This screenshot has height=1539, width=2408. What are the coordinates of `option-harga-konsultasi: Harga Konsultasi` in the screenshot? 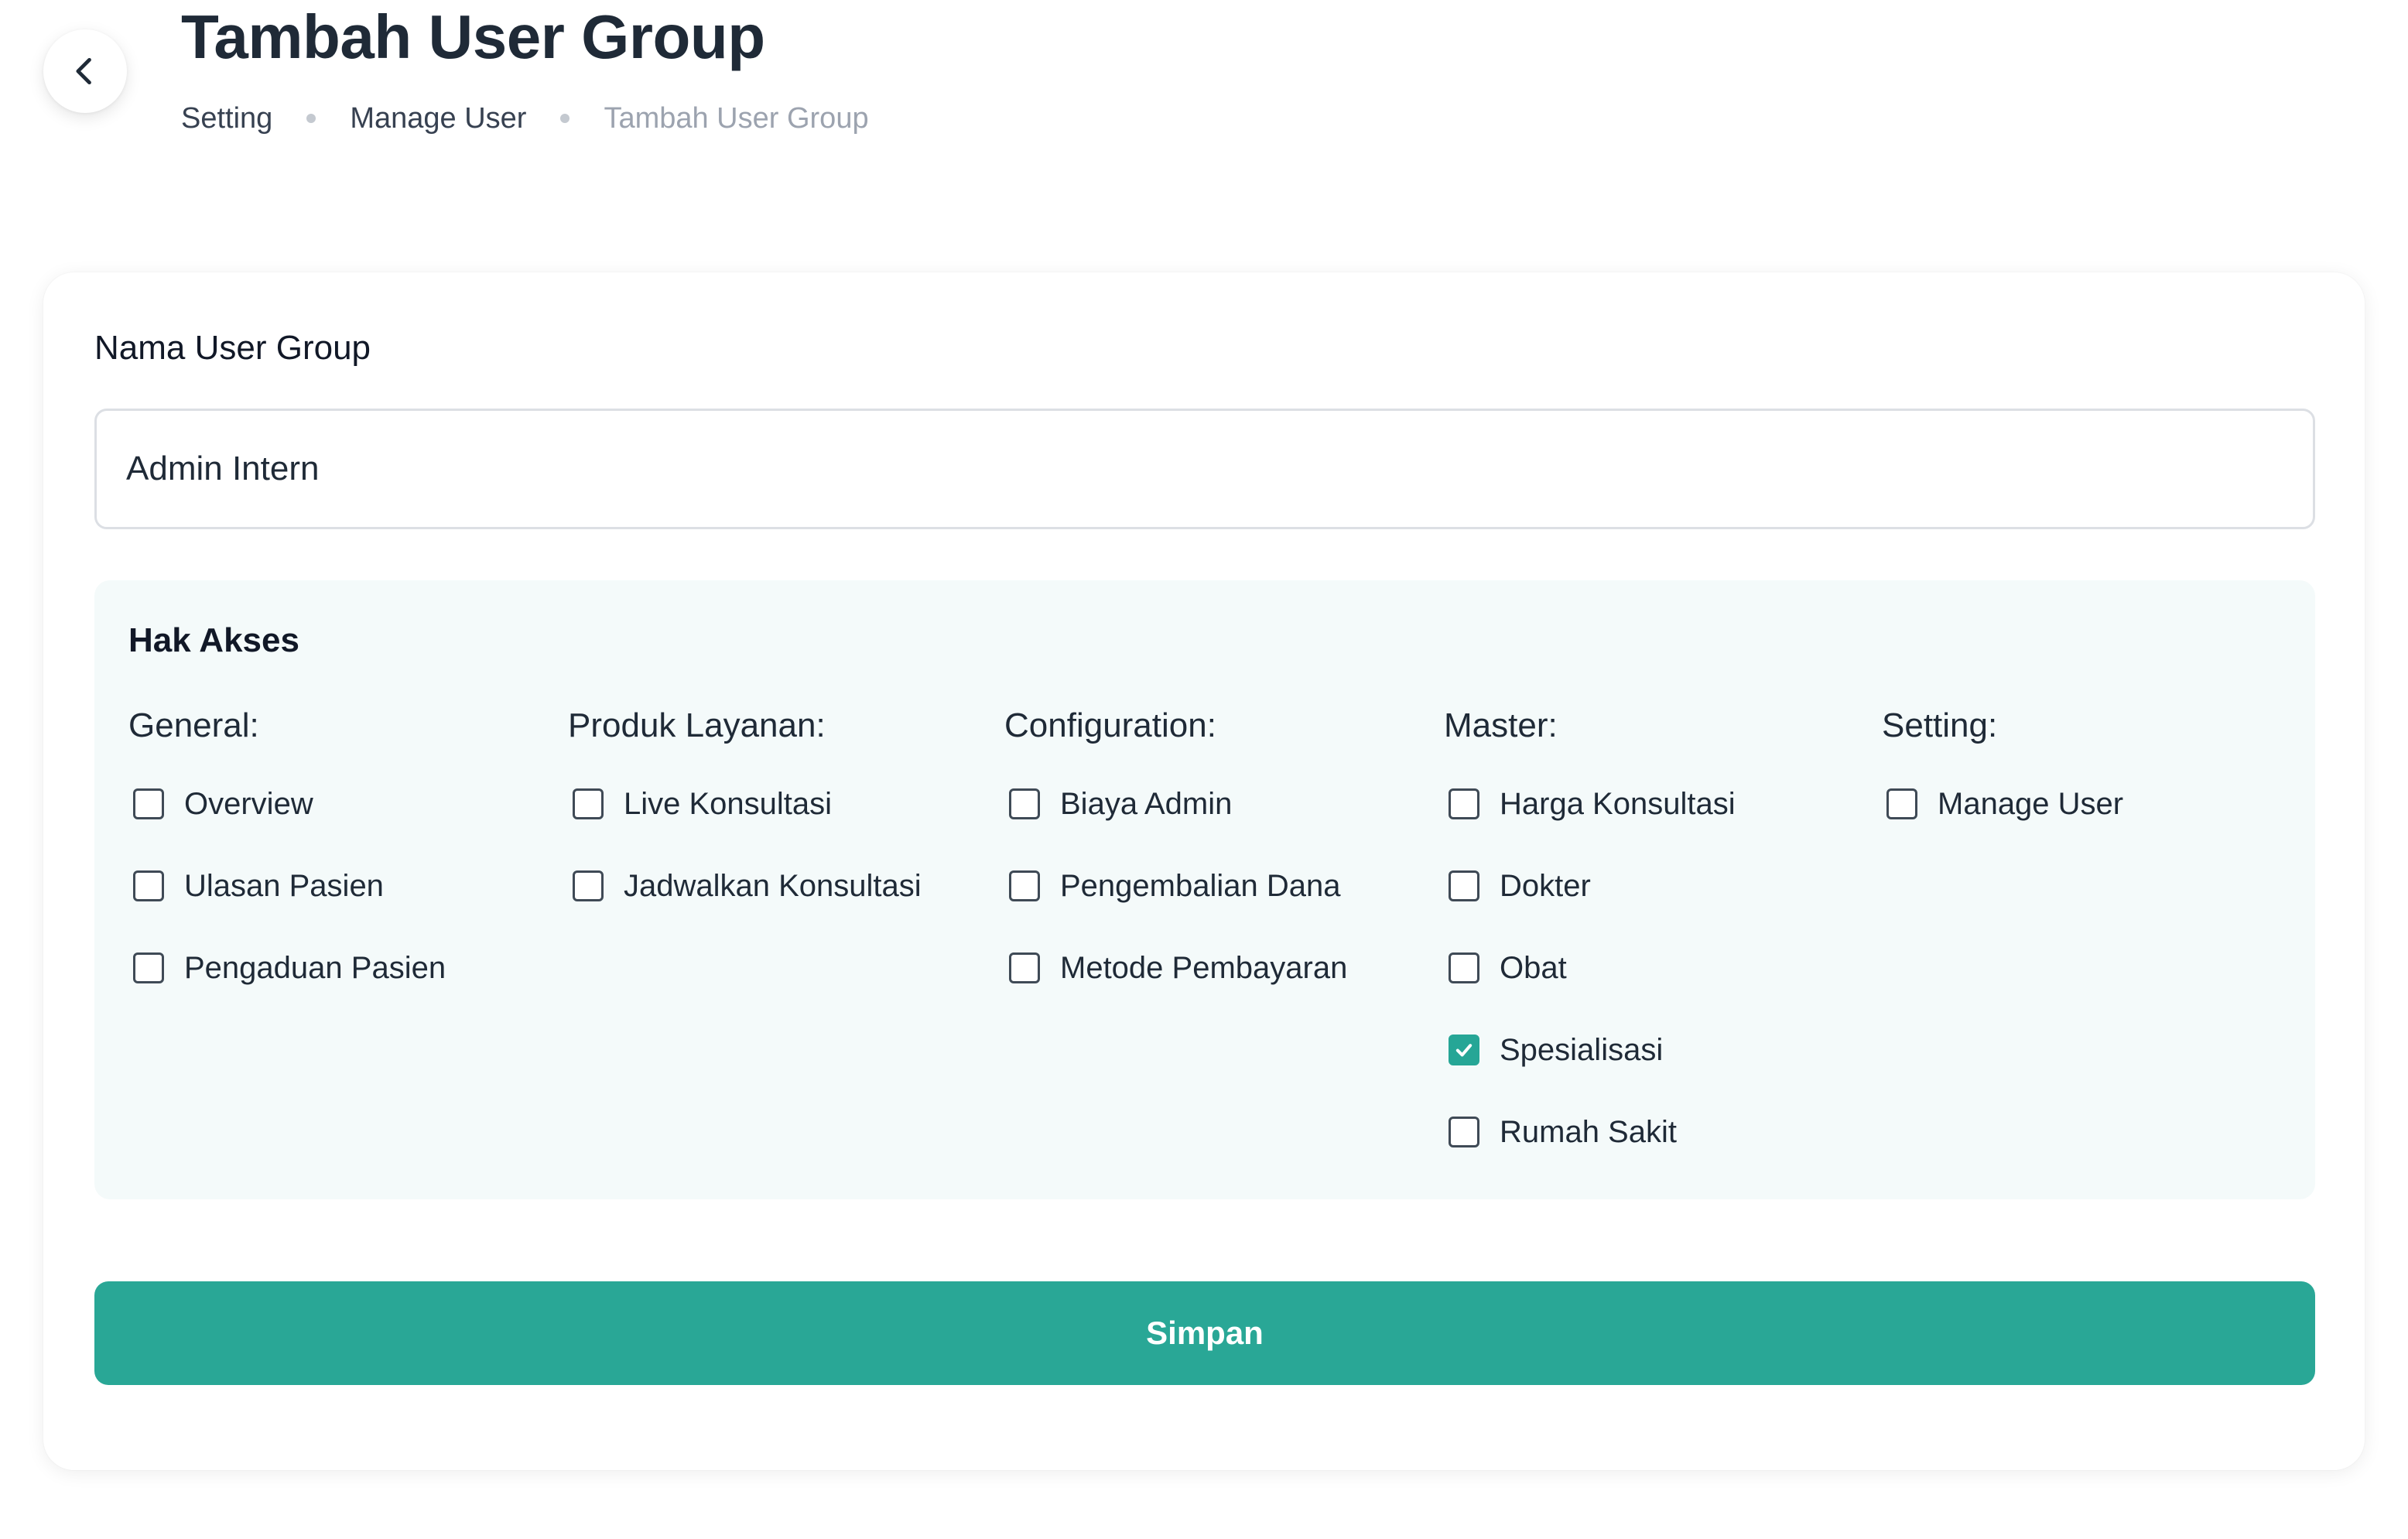 It's located at (1590, 804).